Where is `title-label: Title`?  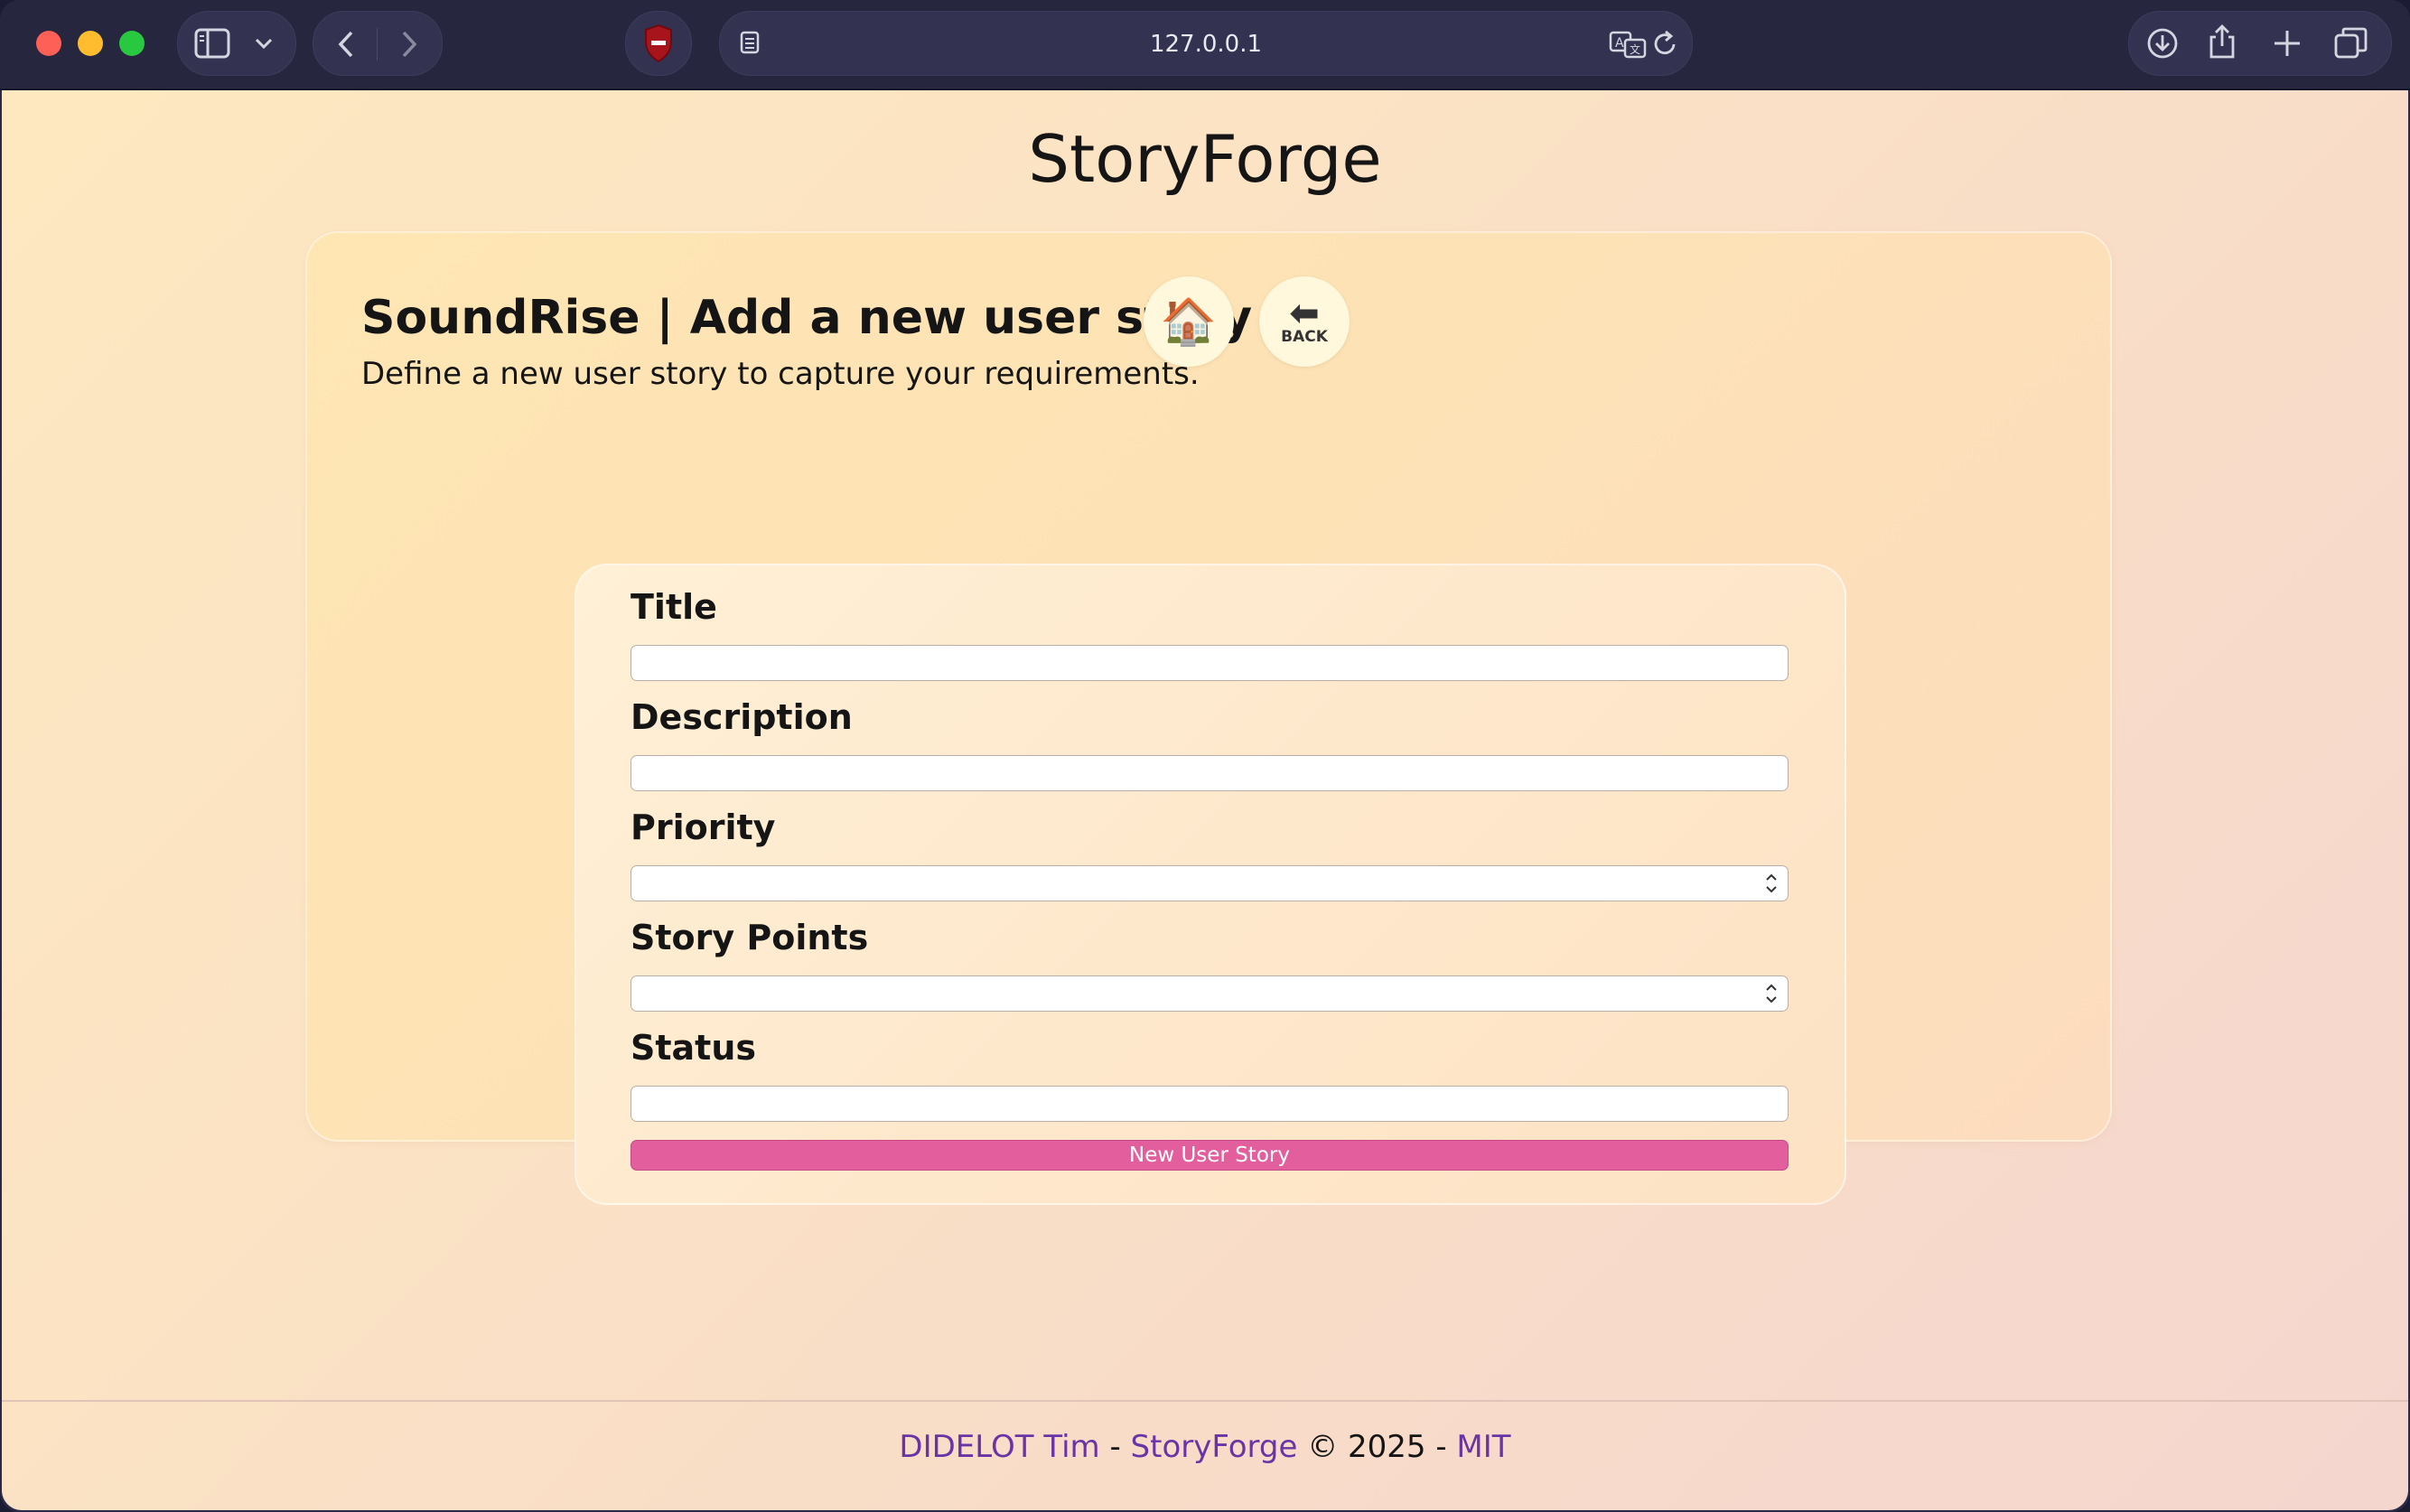 title-label: Title is located at coordinates (674, 607).